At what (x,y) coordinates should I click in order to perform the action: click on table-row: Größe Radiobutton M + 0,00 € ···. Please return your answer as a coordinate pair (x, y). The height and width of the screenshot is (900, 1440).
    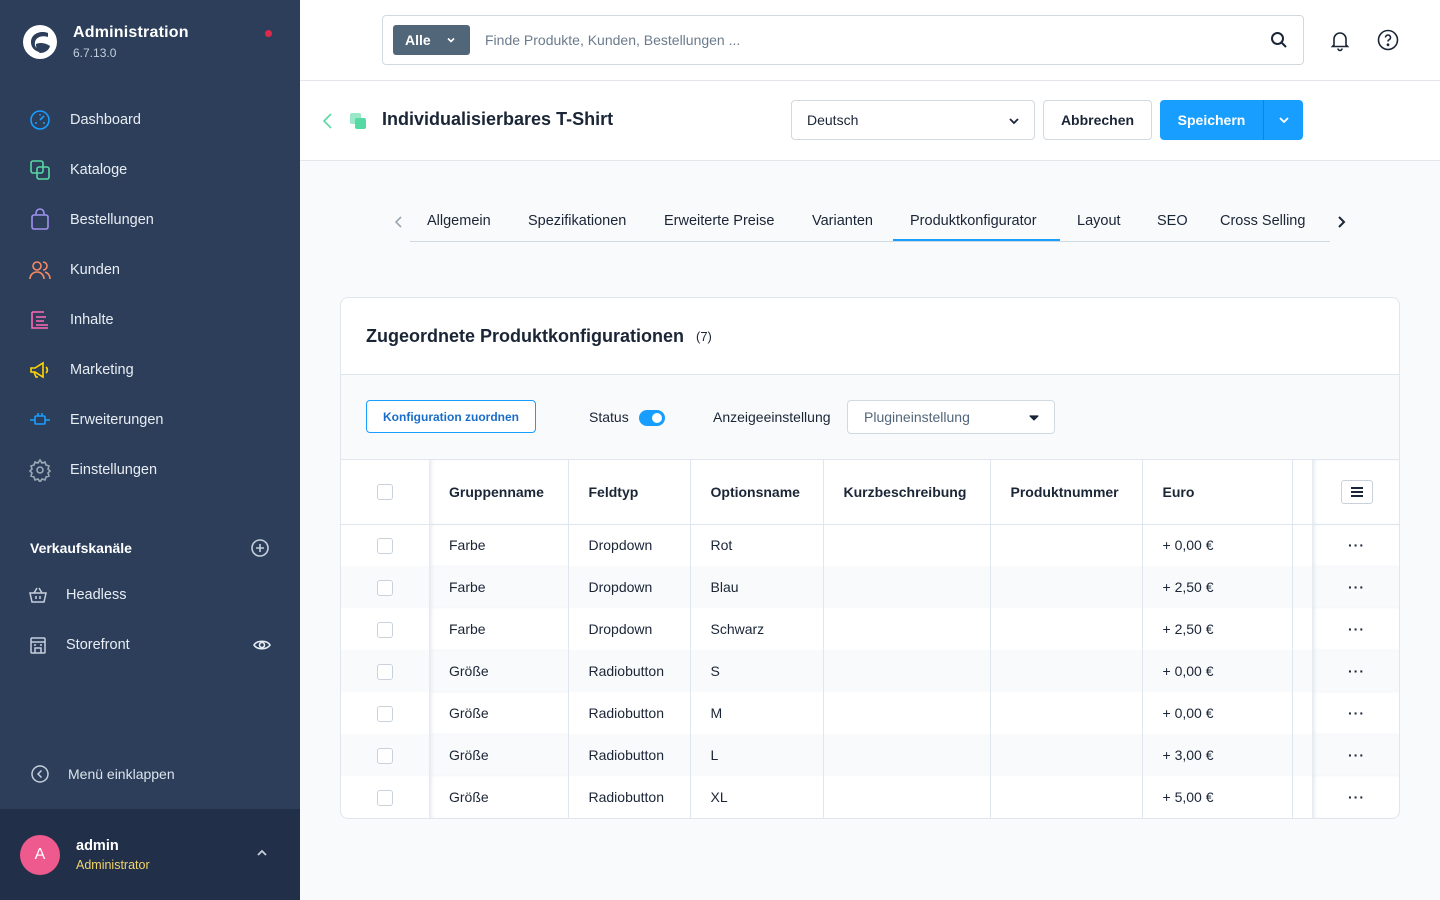
    Looking at the image, I should click on (870, 713).